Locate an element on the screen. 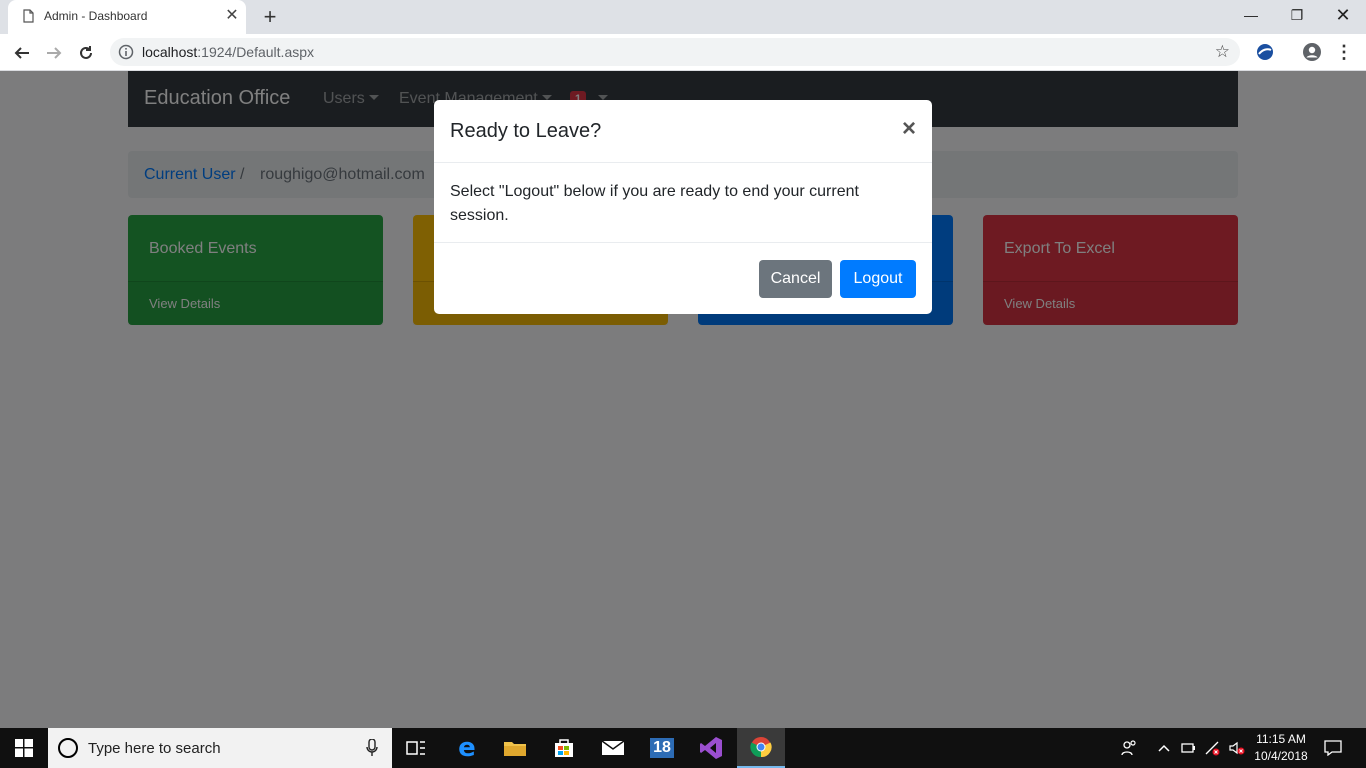 The height and width of the screenshot is (768, 1366). system-clock: 11:15 AM 10/4/2018 is located at coordinates (1281, 748).